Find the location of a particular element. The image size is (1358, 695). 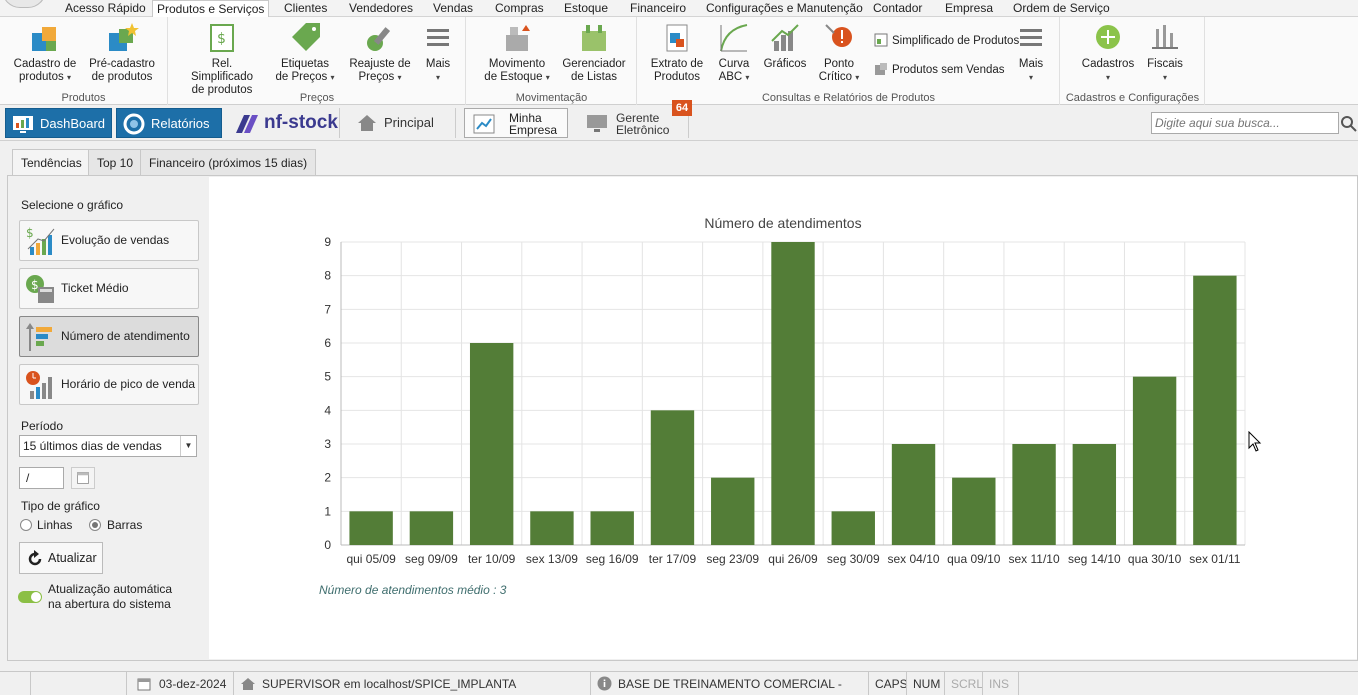

x-tick-label: sex 04/10 is located at coordinates (914, 559).